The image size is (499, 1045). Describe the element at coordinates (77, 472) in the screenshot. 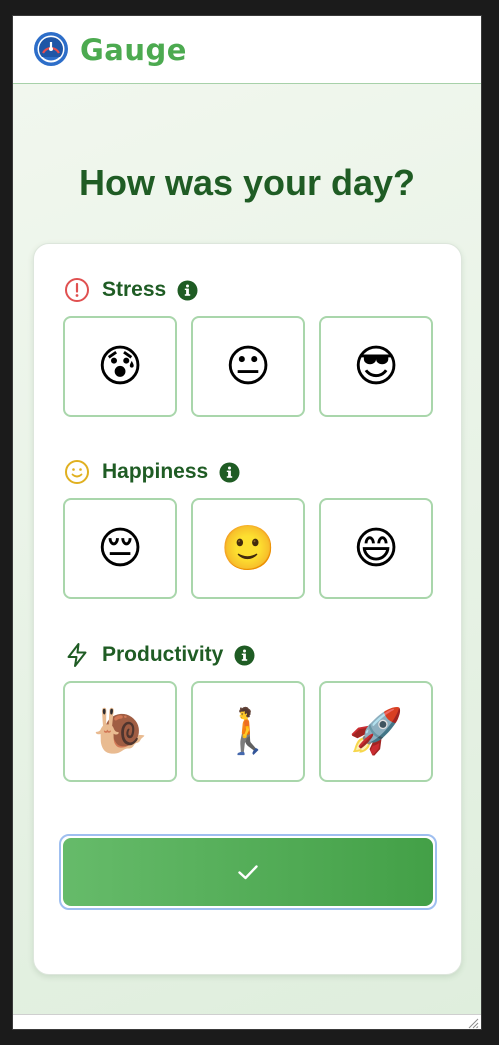

I see `smile-icon` at that location.